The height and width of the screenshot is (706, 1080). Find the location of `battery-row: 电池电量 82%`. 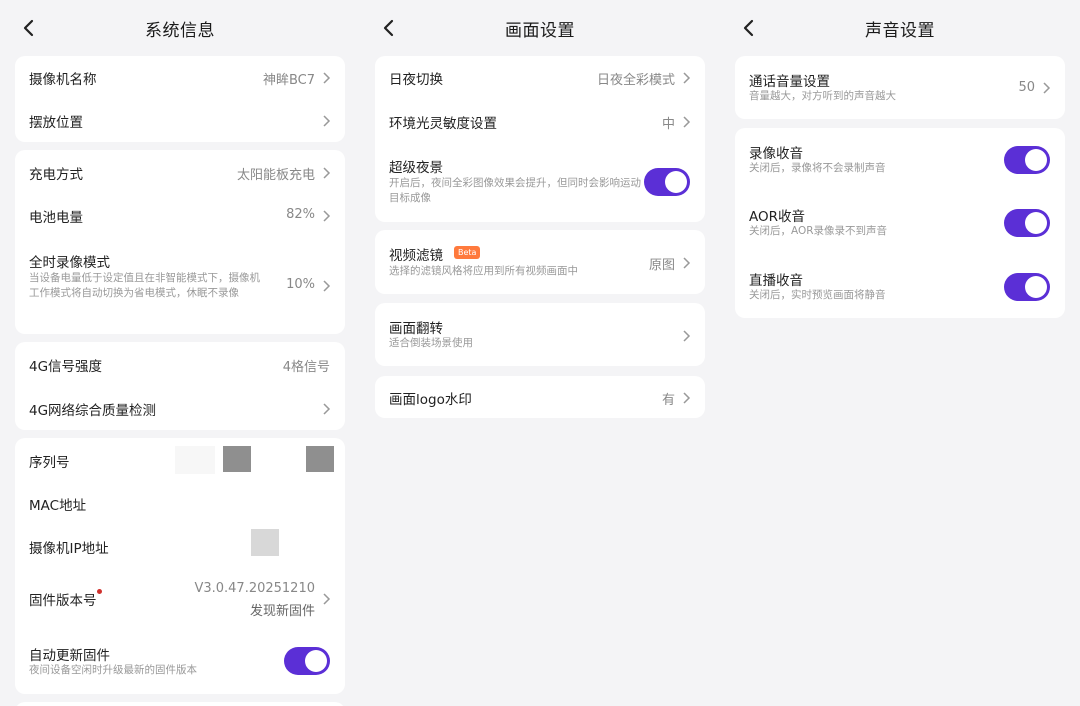

battery-row: 电池电量 82% is located at coordinates (180, 214).